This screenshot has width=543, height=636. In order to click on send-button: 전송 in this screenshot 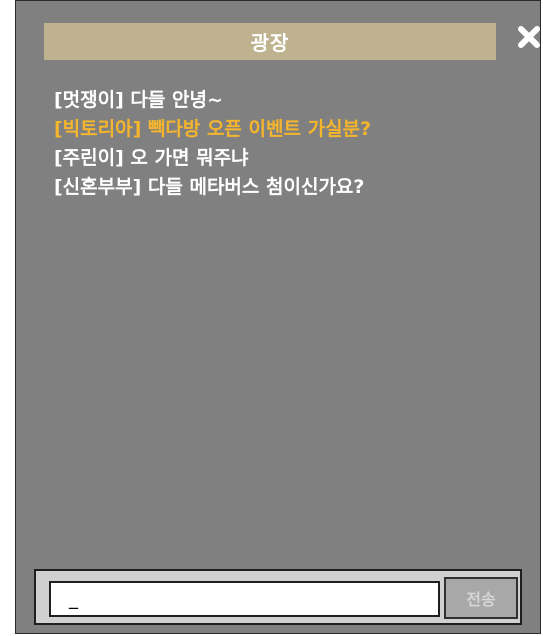, I will do `click(481, 598)`.